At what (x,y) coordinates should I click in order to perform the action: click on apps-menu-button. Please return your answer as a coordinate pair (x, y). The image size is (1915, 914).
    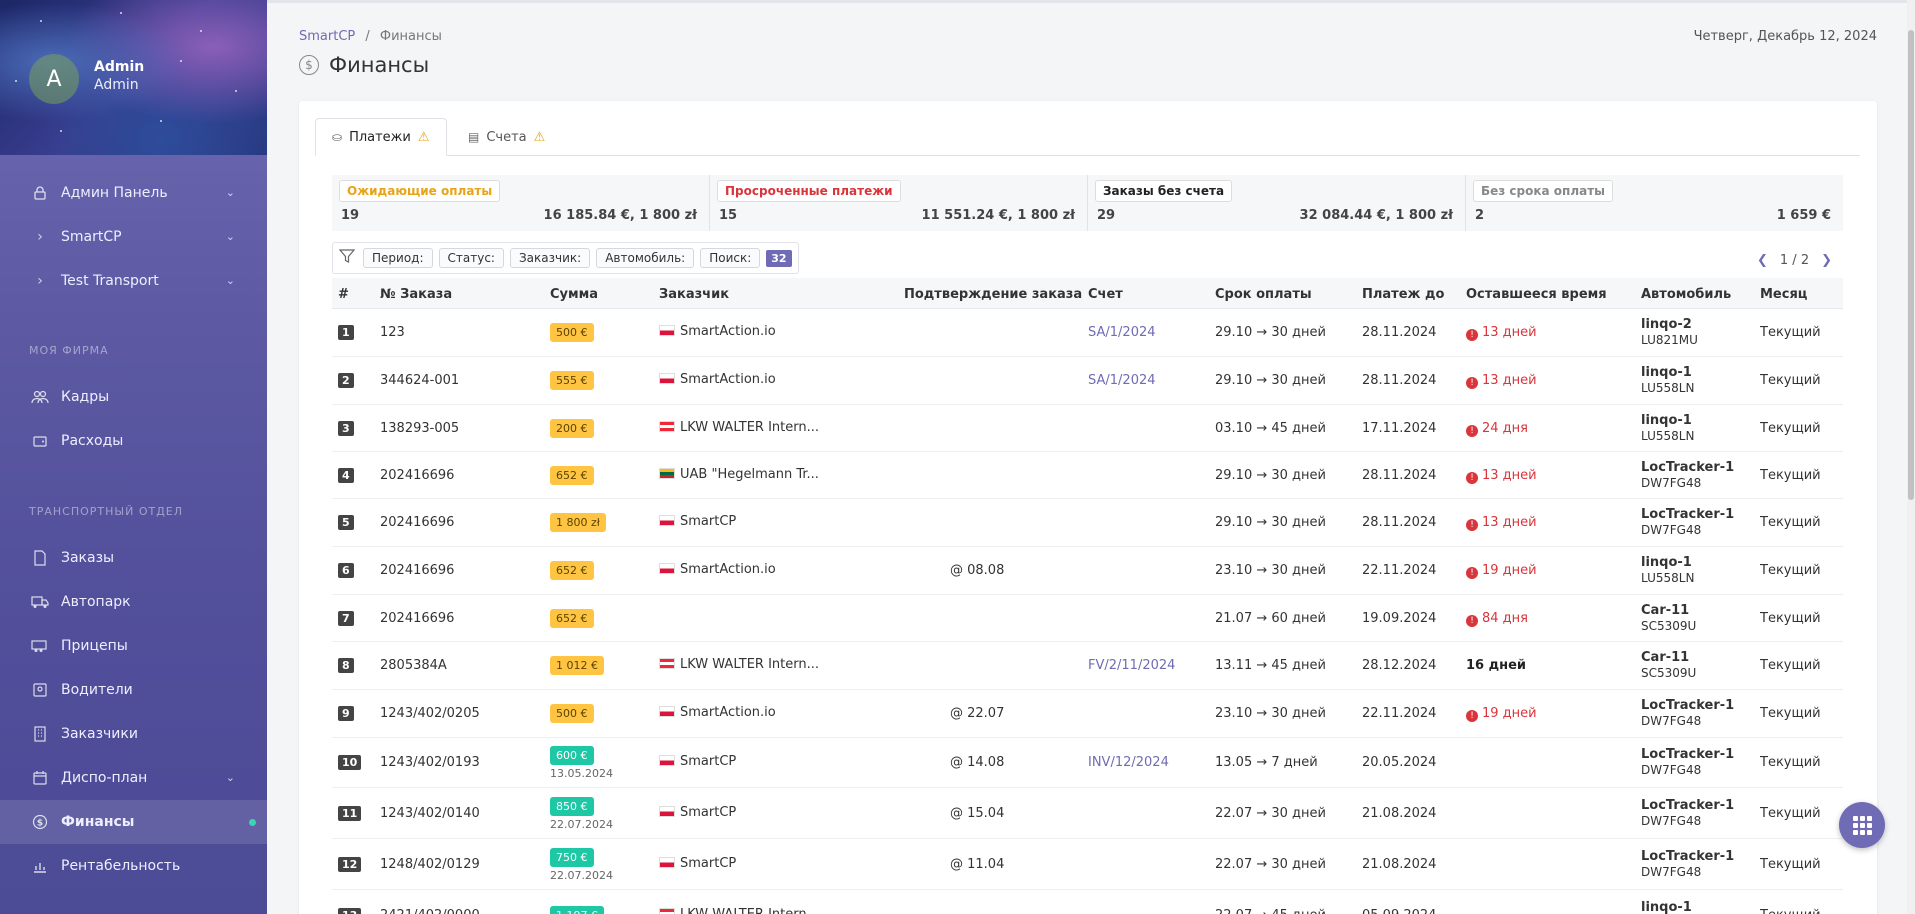
    Looking at the image, I should click on (1862, 825).